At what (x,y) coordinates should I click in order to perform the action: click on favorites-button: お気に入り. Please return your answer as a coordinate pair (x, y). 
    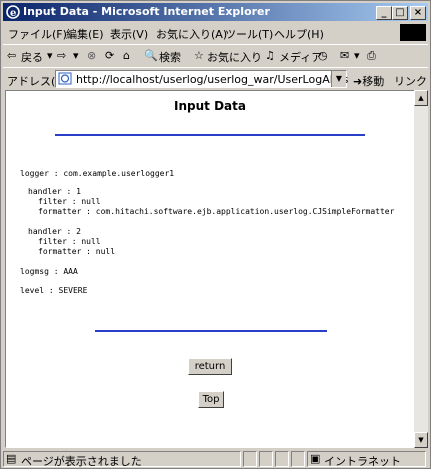
    Looking at the image, I should click on (234, 57).